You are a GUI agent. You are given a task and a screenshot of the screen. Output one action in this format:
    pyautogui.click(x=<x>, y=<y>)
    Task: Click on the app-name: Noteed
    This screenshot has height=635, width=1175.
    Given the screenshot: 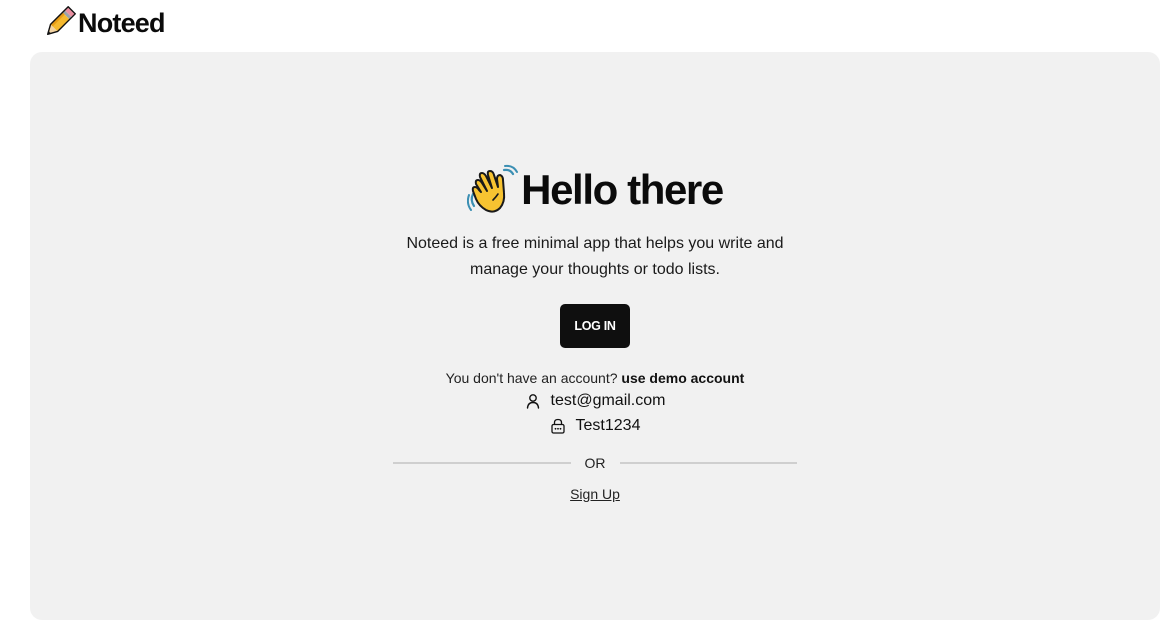 What is the action you would take?
    pyautogui.click(x=122, y=23)
    